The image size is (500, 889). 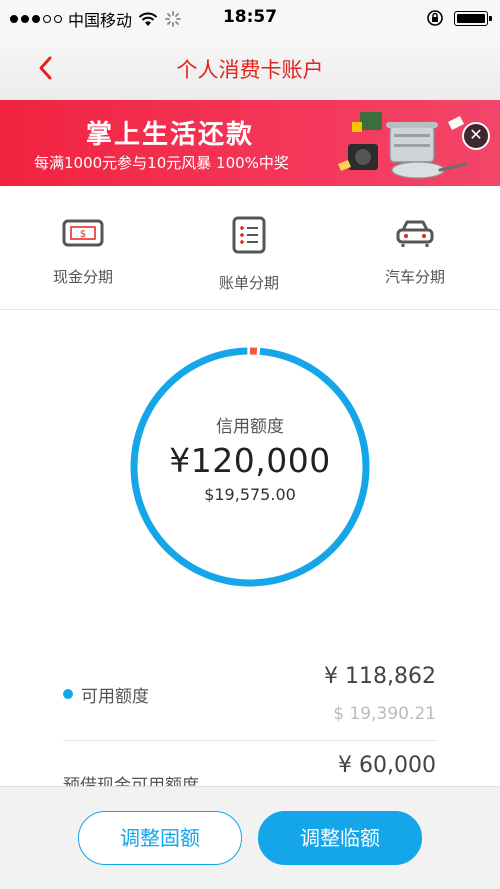 I want to click on cookware-illustration, so click(x=403, y=145).